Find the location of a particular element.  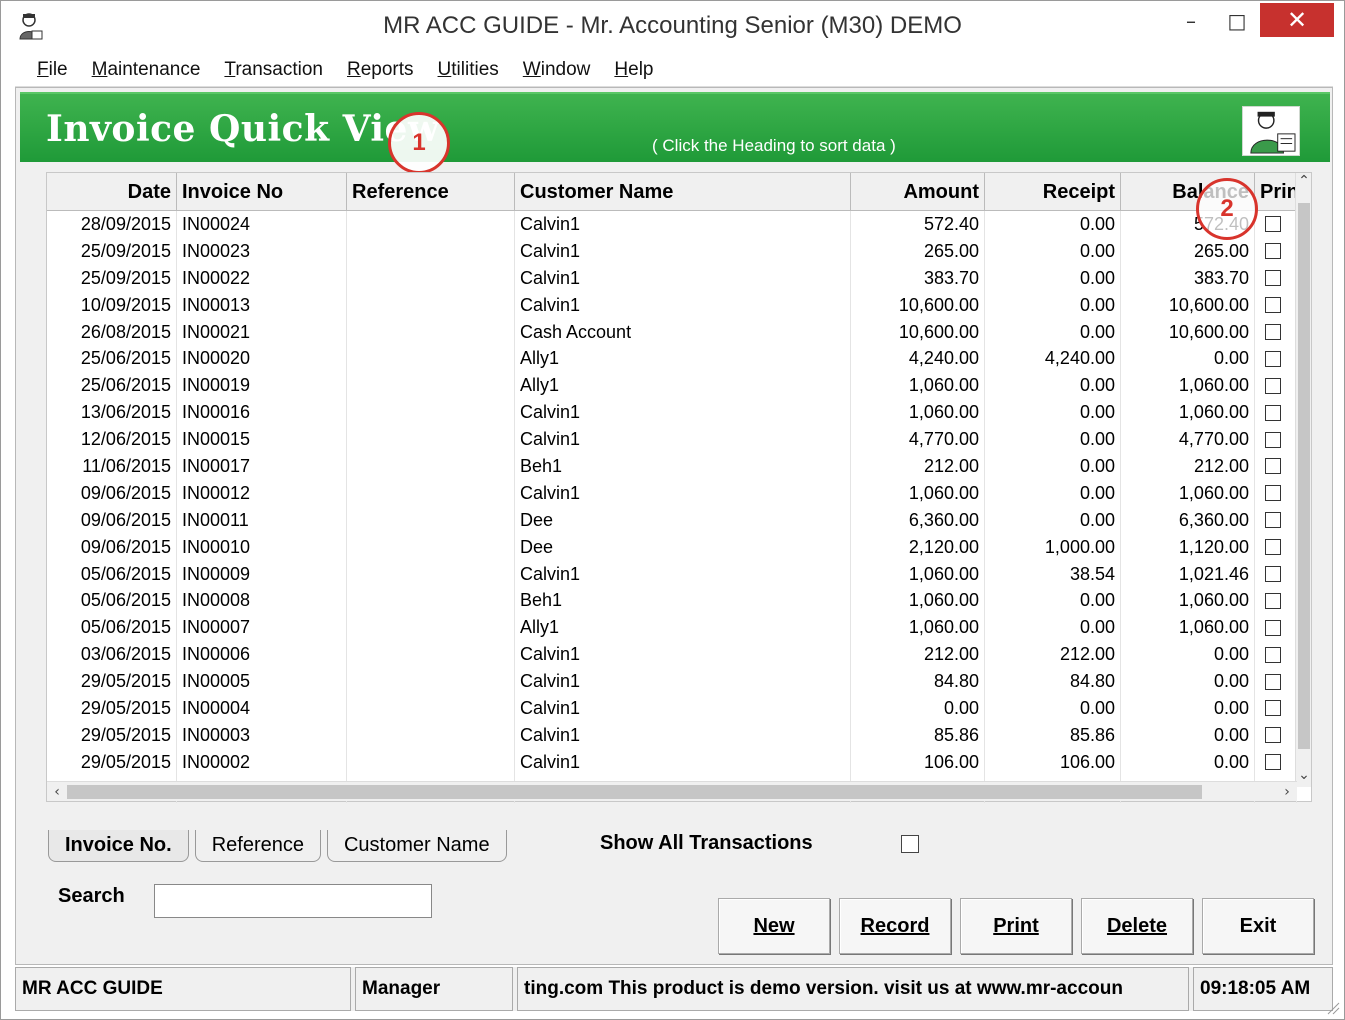

cell-date: 25/09/2015 is located at coordinates (112, 251).